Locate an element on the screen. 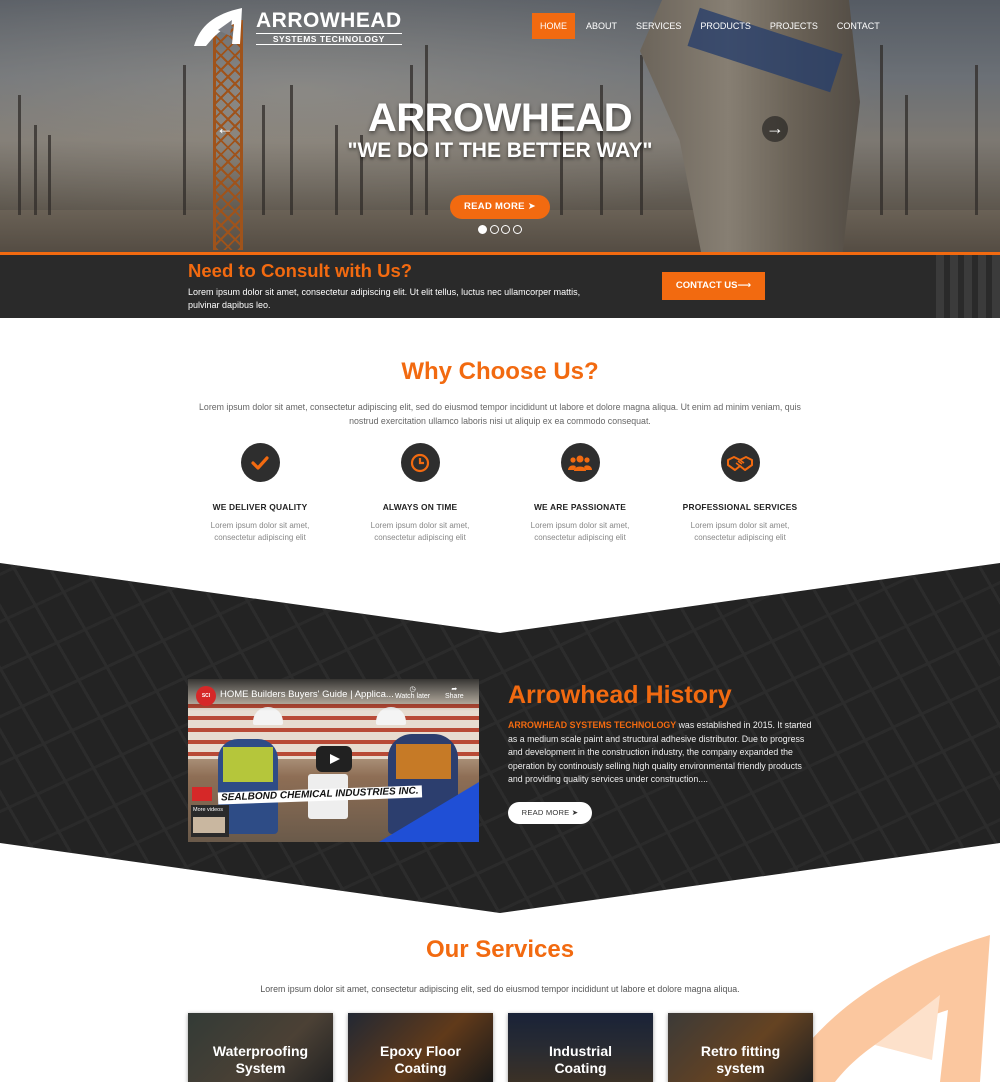 Image resolution: width=1000 pixels, height=1082 pixels. nav-products: PRODUCTS is located at coordinates (725, 26).